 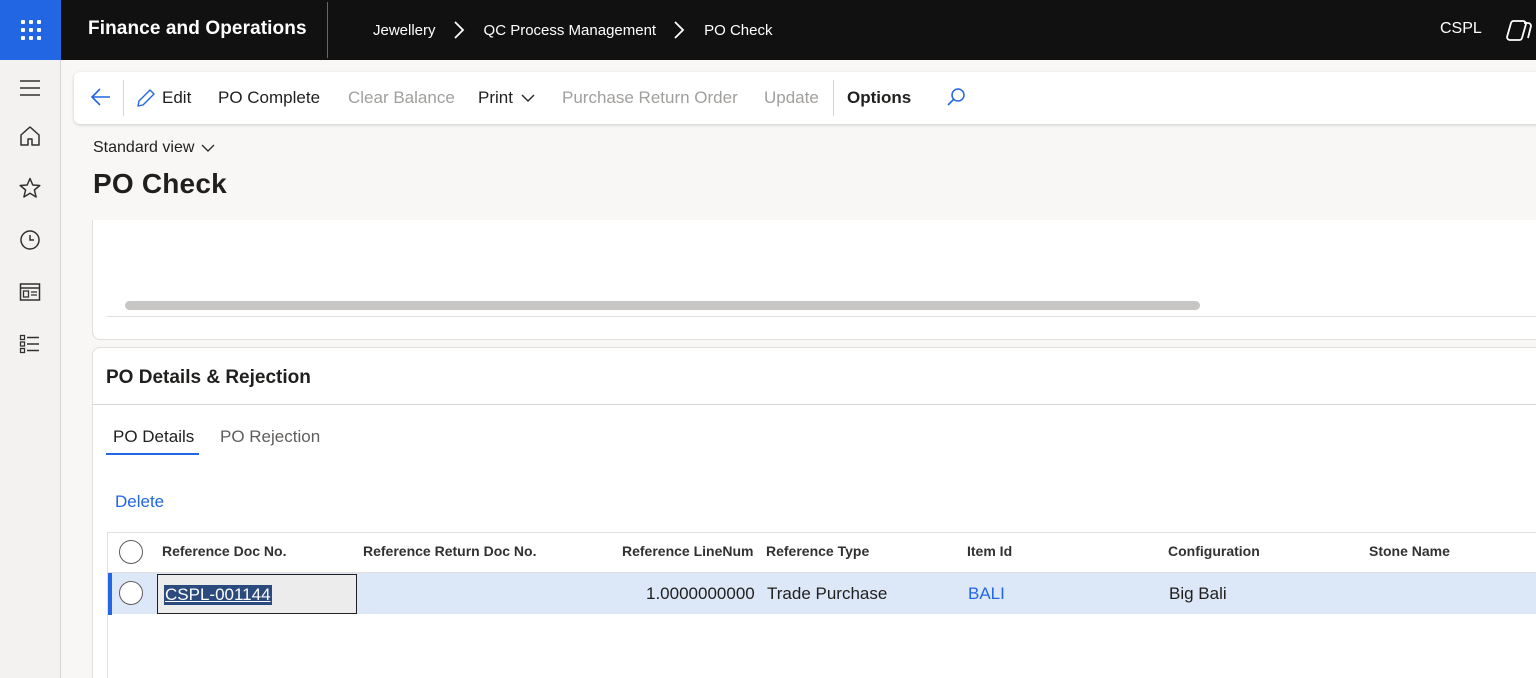 What do you see at coordinates (1409, 551) in the screenshot?
I see `column-header-stone-name: Stone Name` at bounding box center [1409, 551].